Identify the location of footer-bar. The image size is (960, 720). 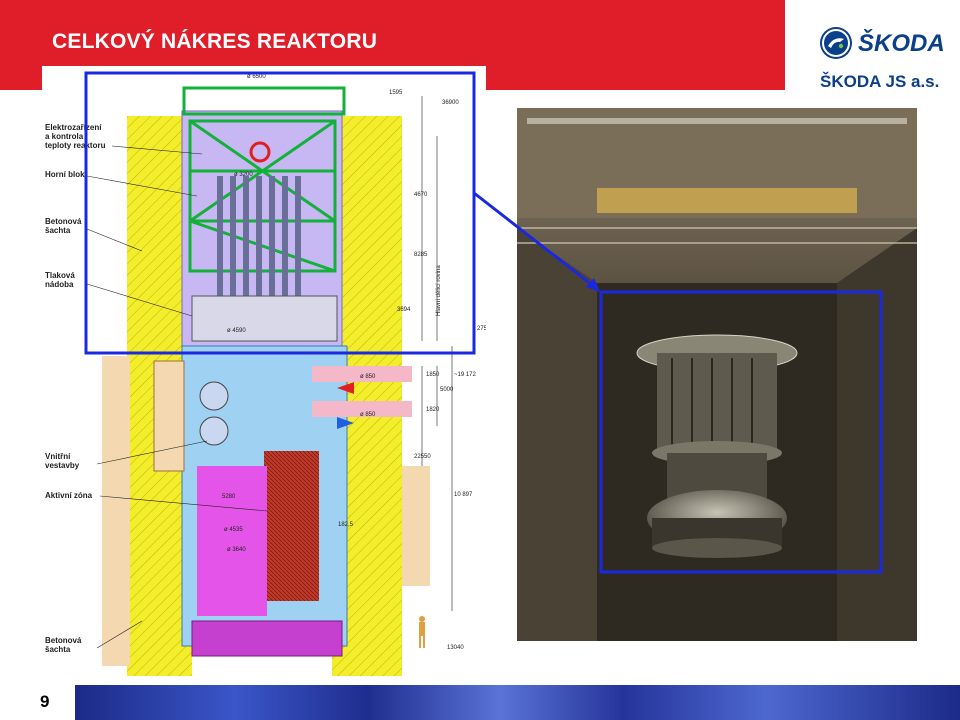
(517, 702).